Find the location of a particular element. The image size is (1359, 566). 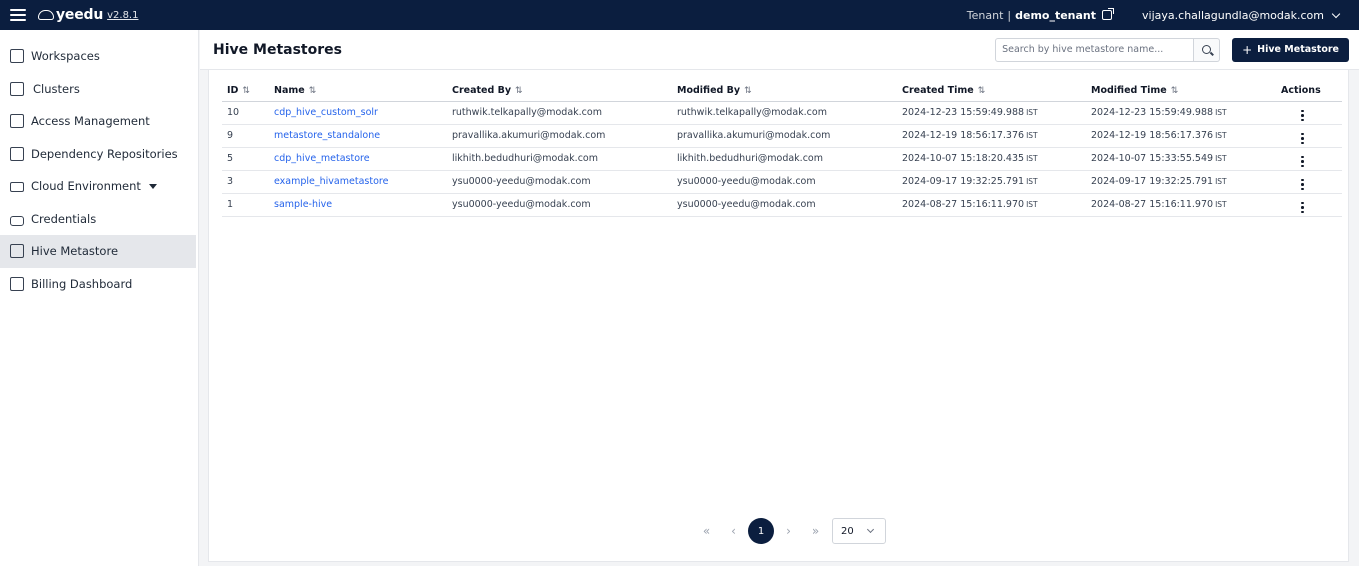

next-page-button: › is located at coordinates (788, 531).